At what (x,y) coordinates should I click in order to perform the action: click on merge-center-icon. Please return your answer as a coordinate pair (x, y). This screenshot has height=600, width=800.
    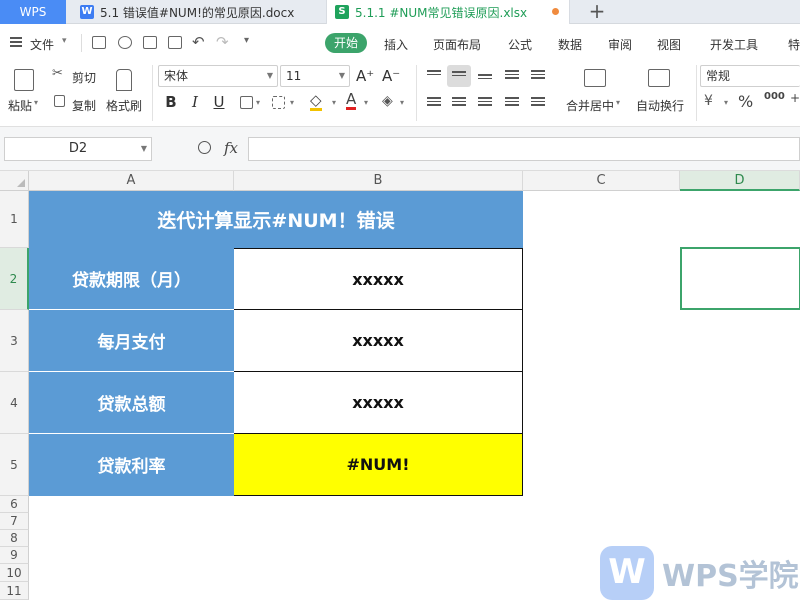
    Looking at the image, I should click on (595, 78).